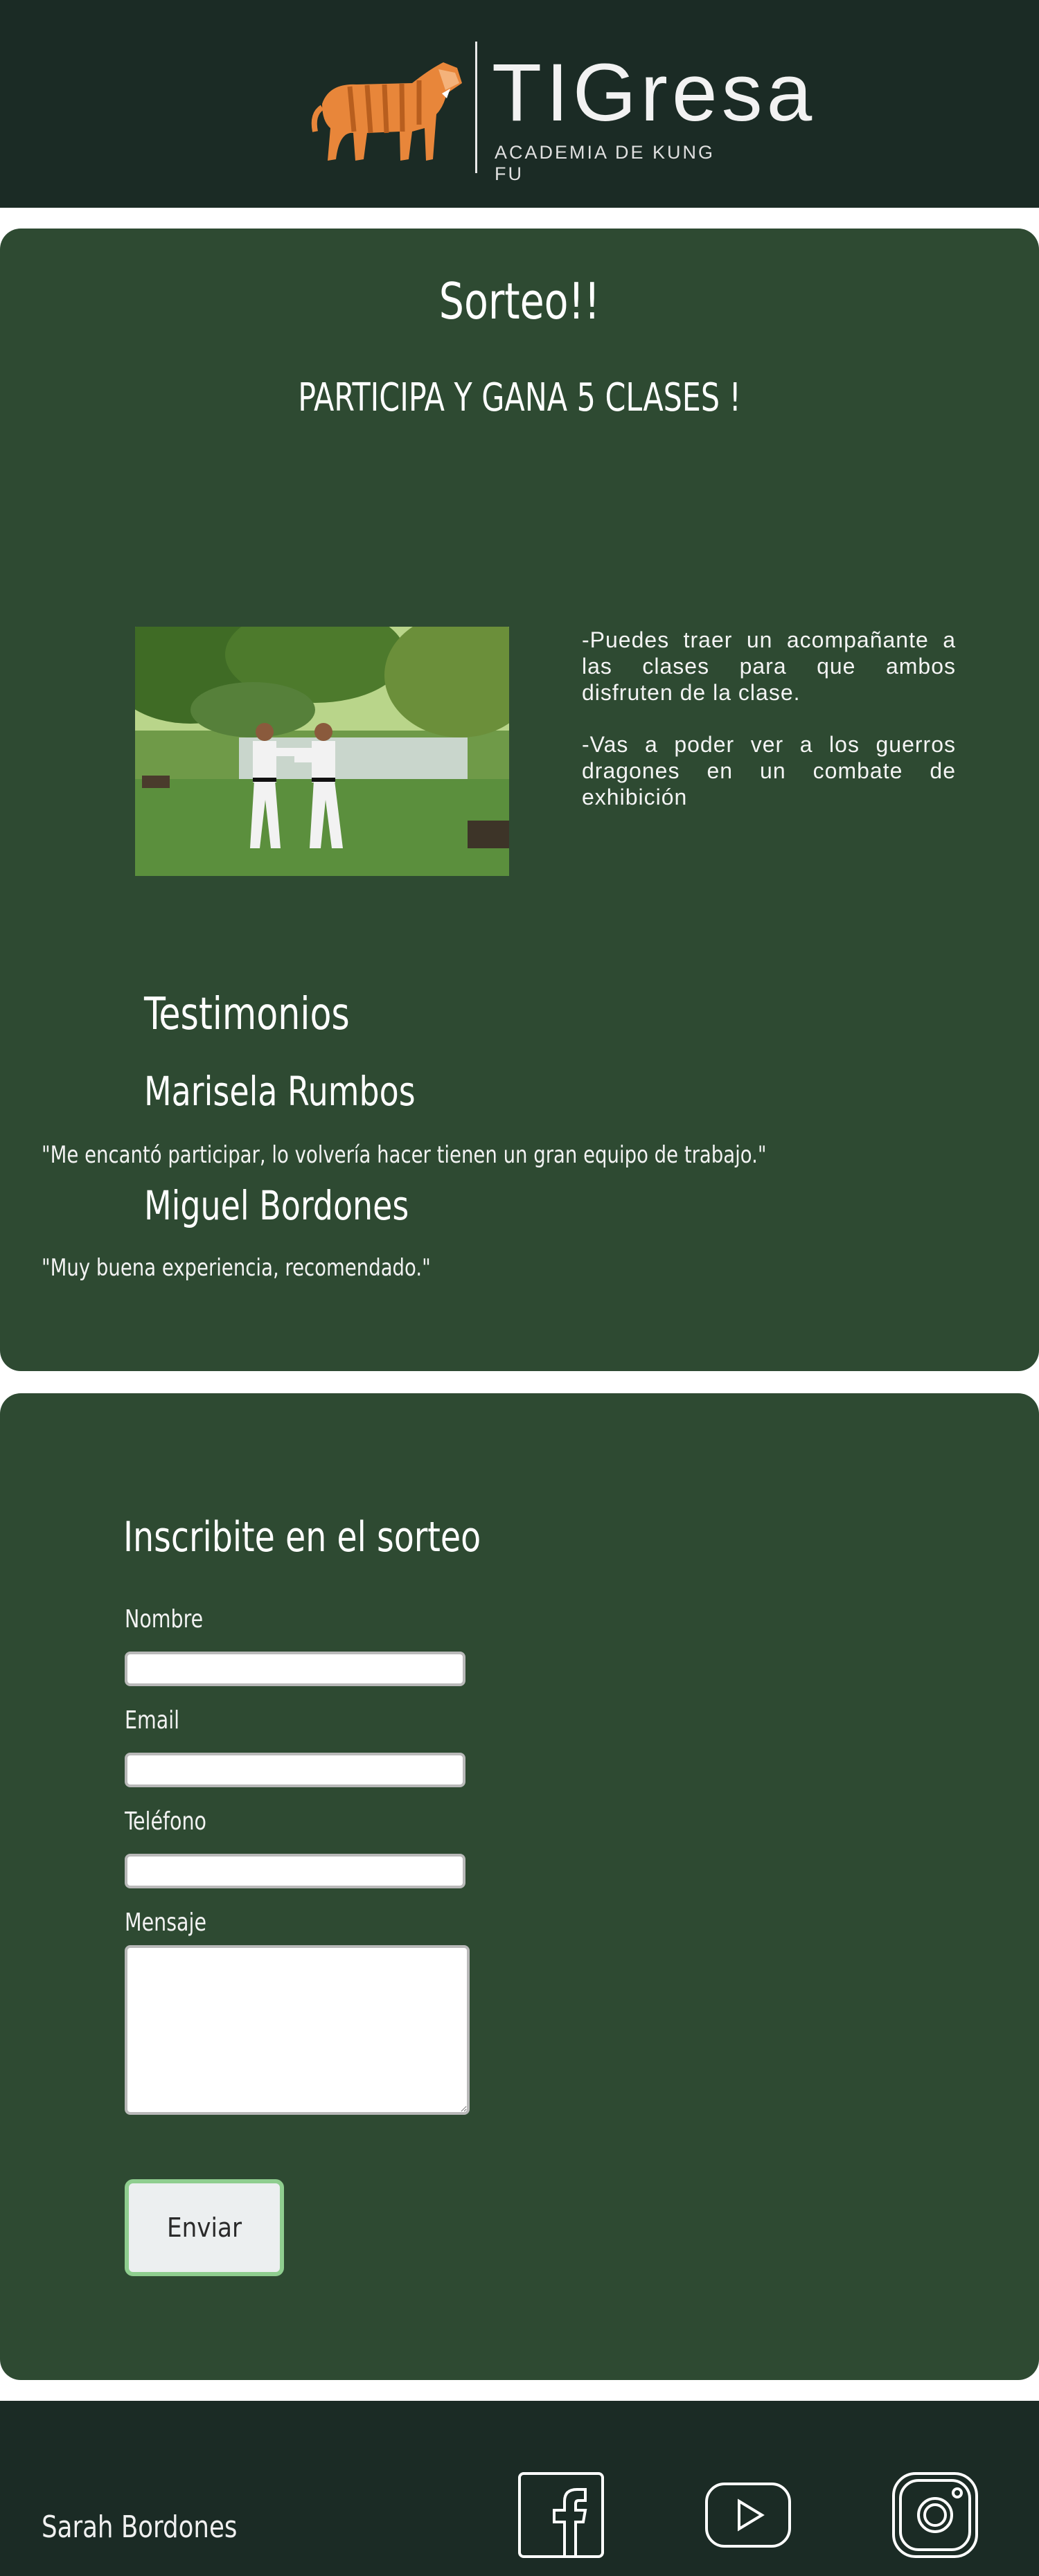 The width and height of the screenshot is (1039, 2576). Describe the element at coordinates (204, 2227) in the screenshot. I see `submit-button: Enviar` at that location.